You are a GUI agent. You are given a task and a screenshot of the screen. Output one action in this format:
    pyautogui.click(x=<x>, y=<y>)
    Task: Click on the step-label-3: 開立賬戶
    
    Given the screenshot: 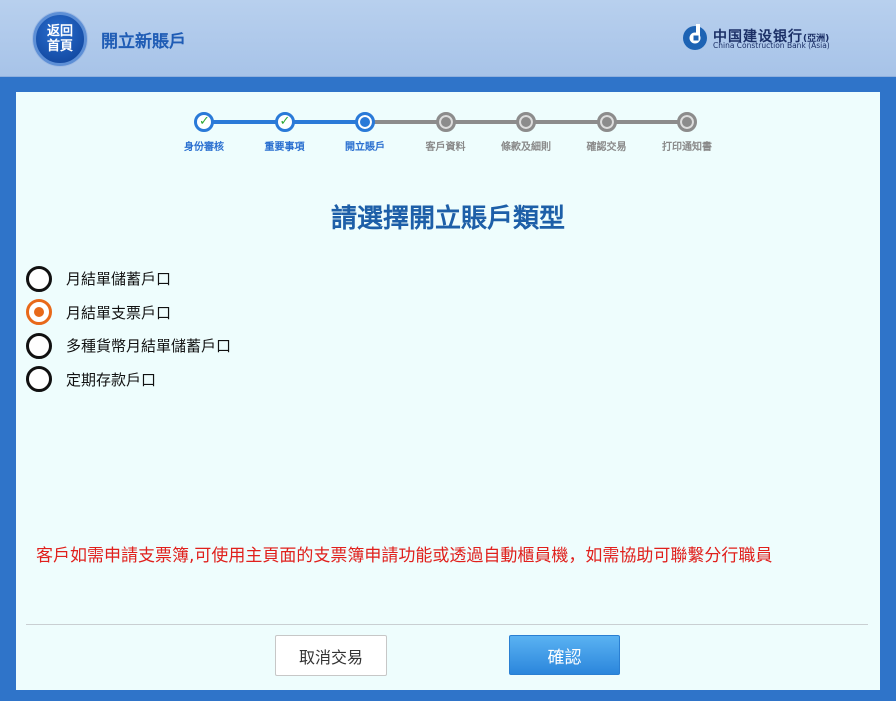 What is the action you would take?
    pyautogui.click(x=365, y=147)
    